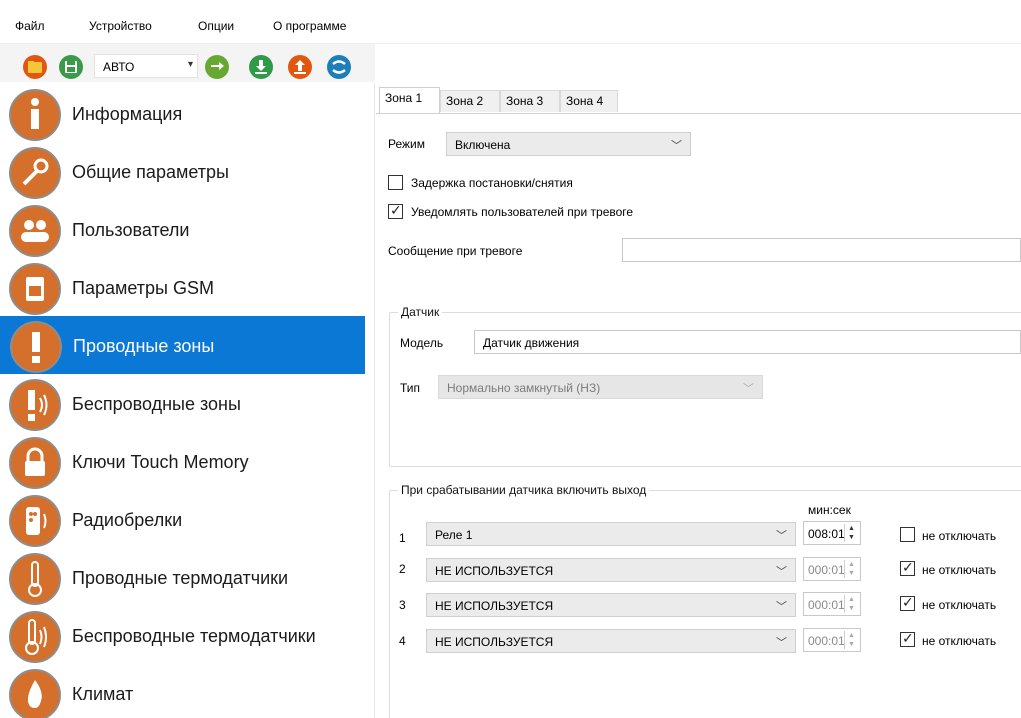  What do you see at coordinates (146, 66) in the screenshot?
I see `mode-select: АВТО ▾` at bounding box center [146, 66].